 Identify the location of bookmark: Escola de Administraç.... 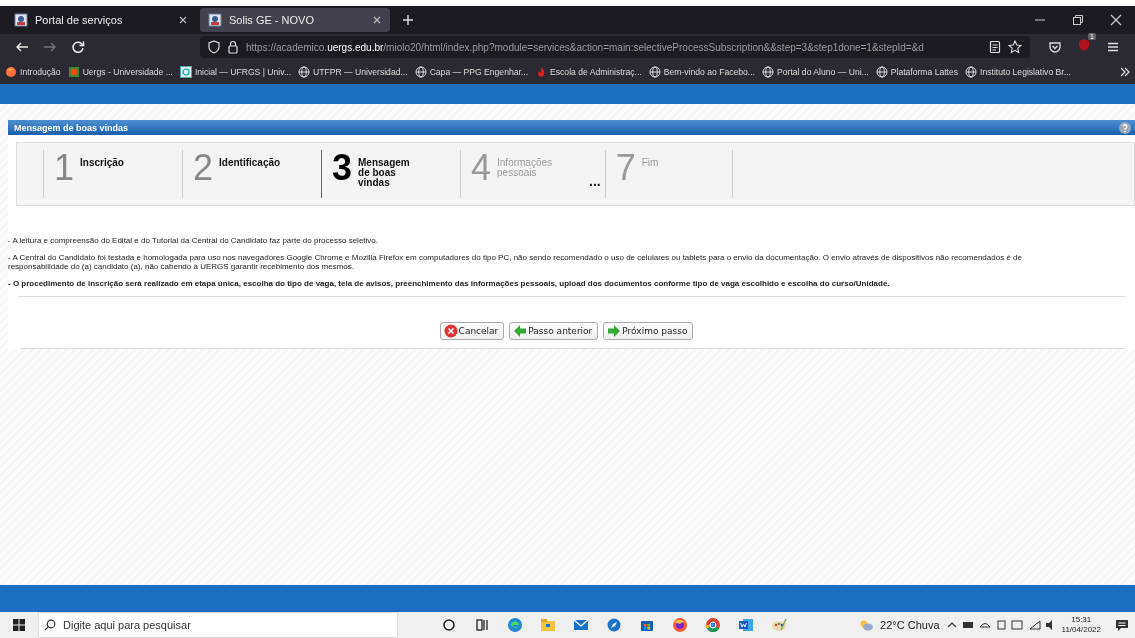
(588, 72).